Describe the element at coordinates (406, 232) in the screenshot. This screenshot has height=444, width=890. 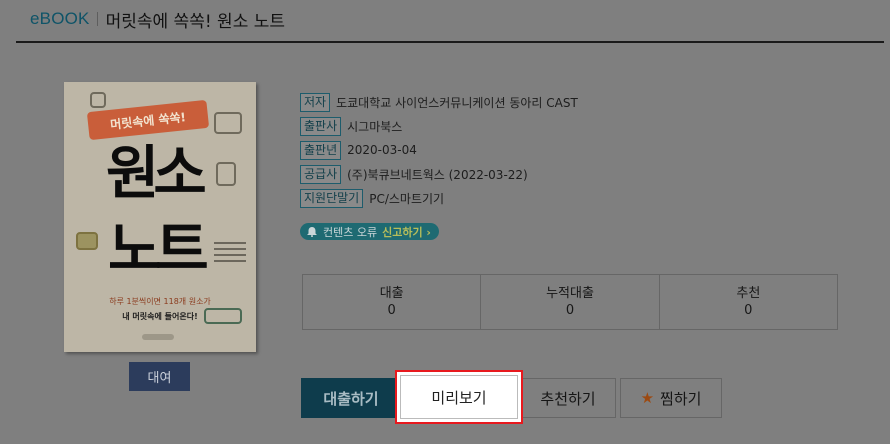
I see `report-link: 신고하기 ›` at that location.